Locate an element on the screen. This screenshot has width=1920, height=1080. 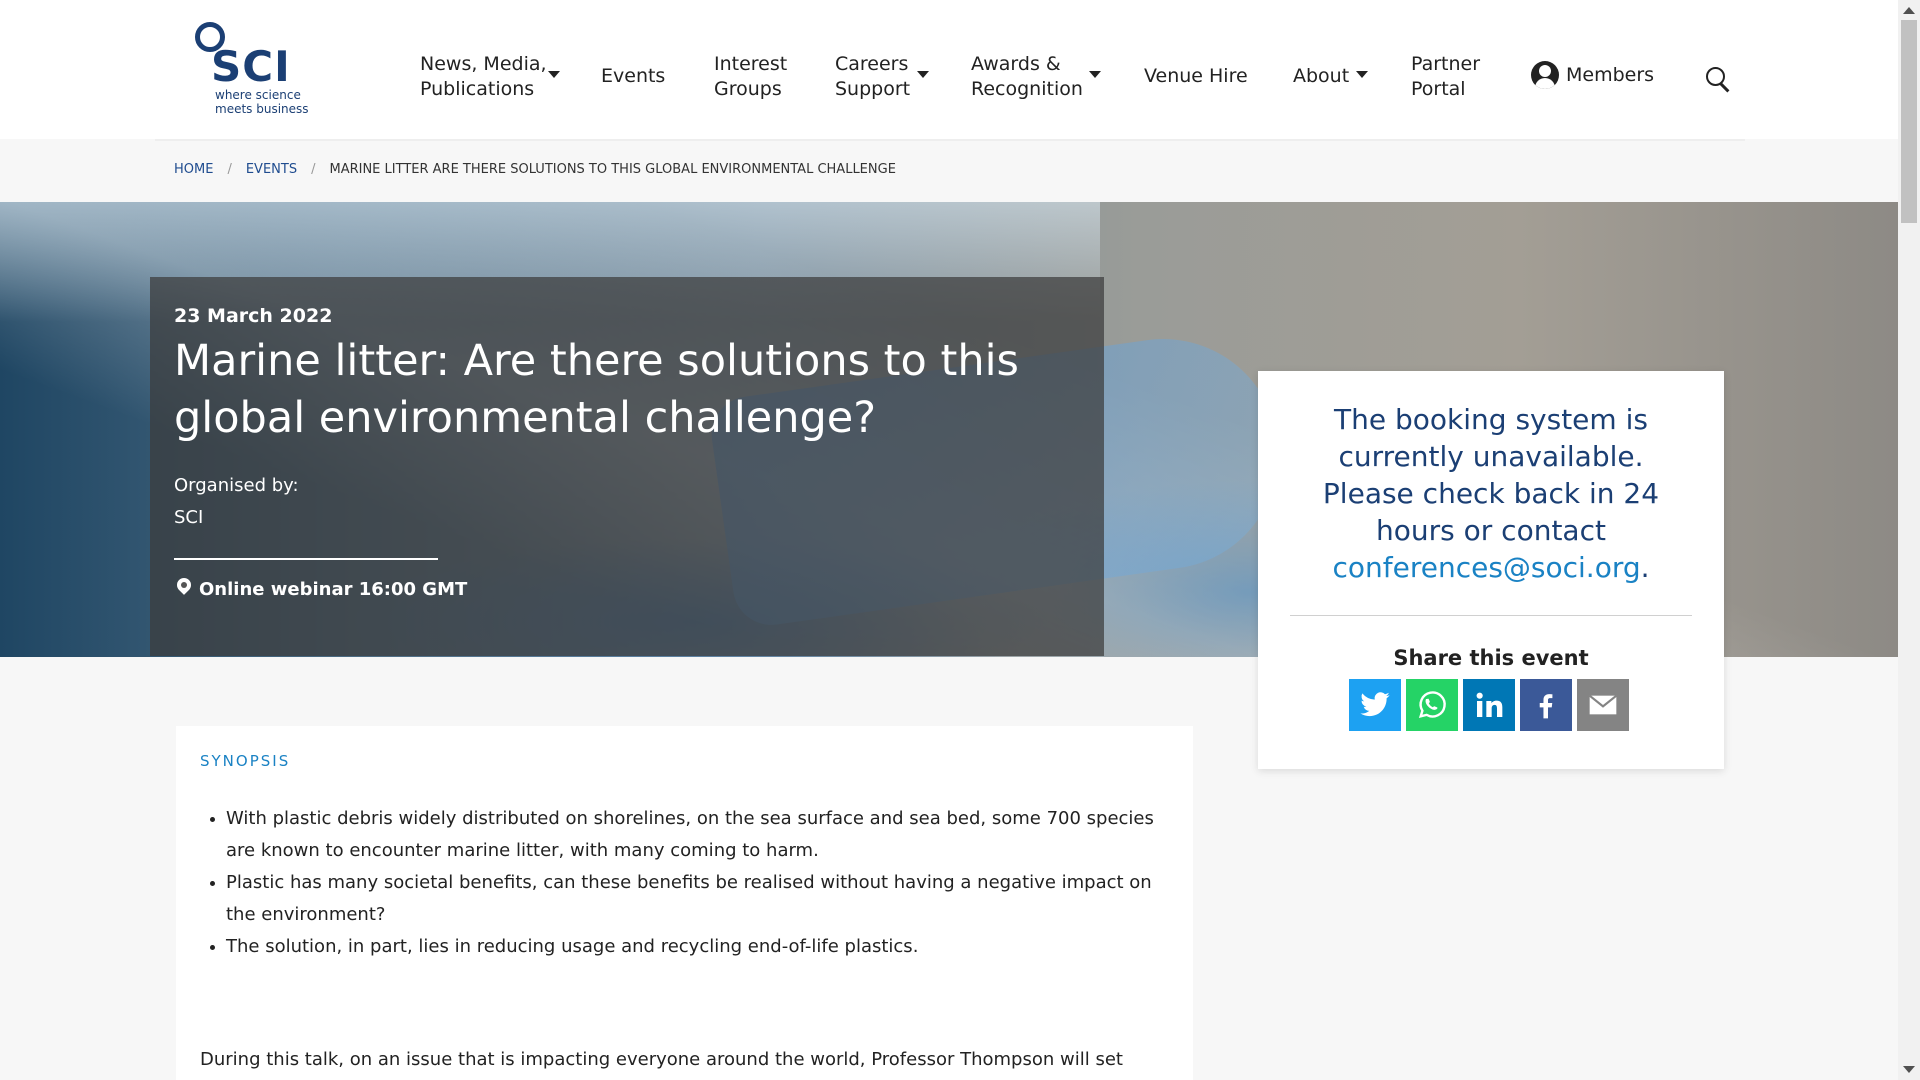
nav-events: Events is located at coordinates (633, 76).